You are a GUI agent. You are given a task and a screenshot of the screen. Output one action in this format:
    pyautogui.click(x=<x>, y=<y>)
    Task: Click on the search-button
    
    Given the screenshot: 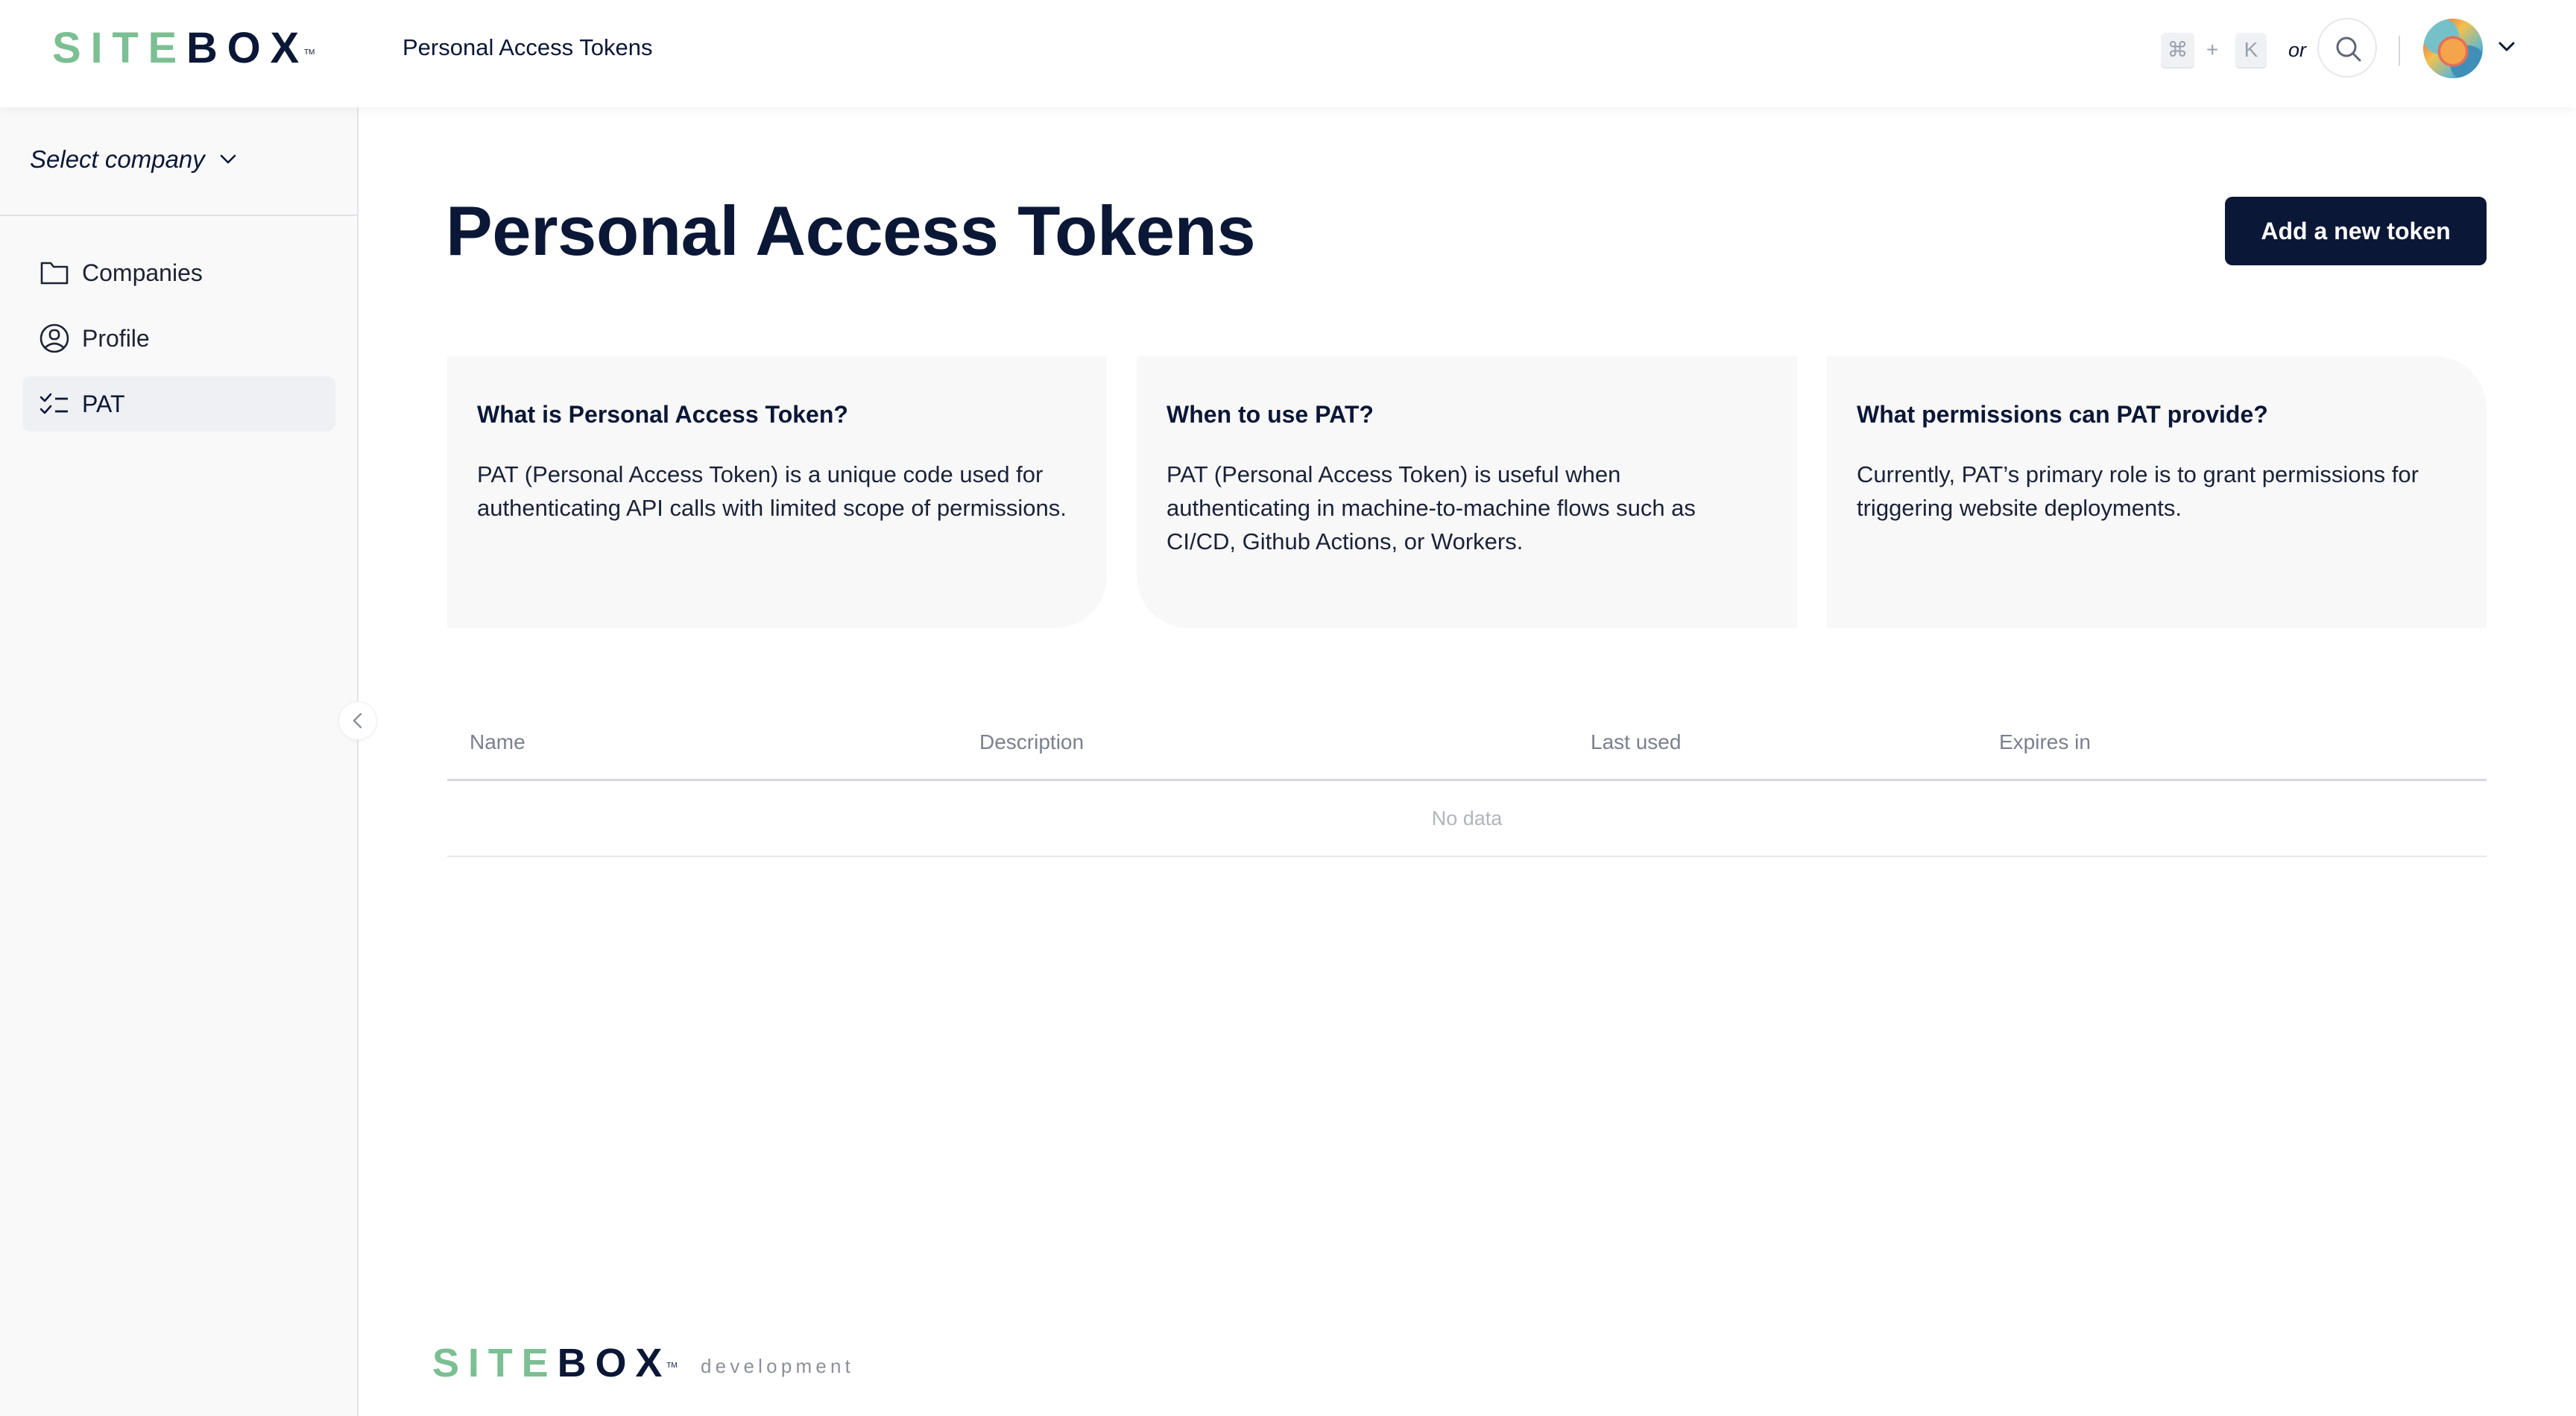 What is the action you would take?
    pyautogui.click(x=2347, y=48)
    